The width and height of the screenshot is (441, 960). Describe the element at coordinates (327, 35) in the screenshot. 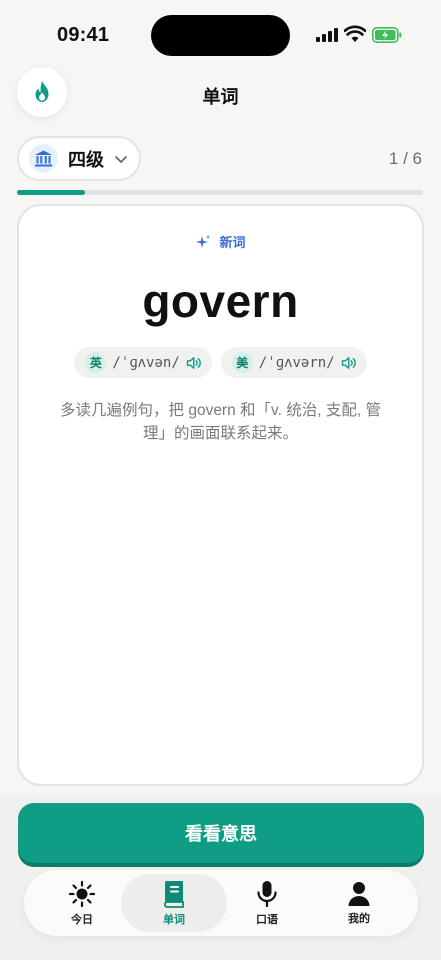

I see `signal-icon` at that location.